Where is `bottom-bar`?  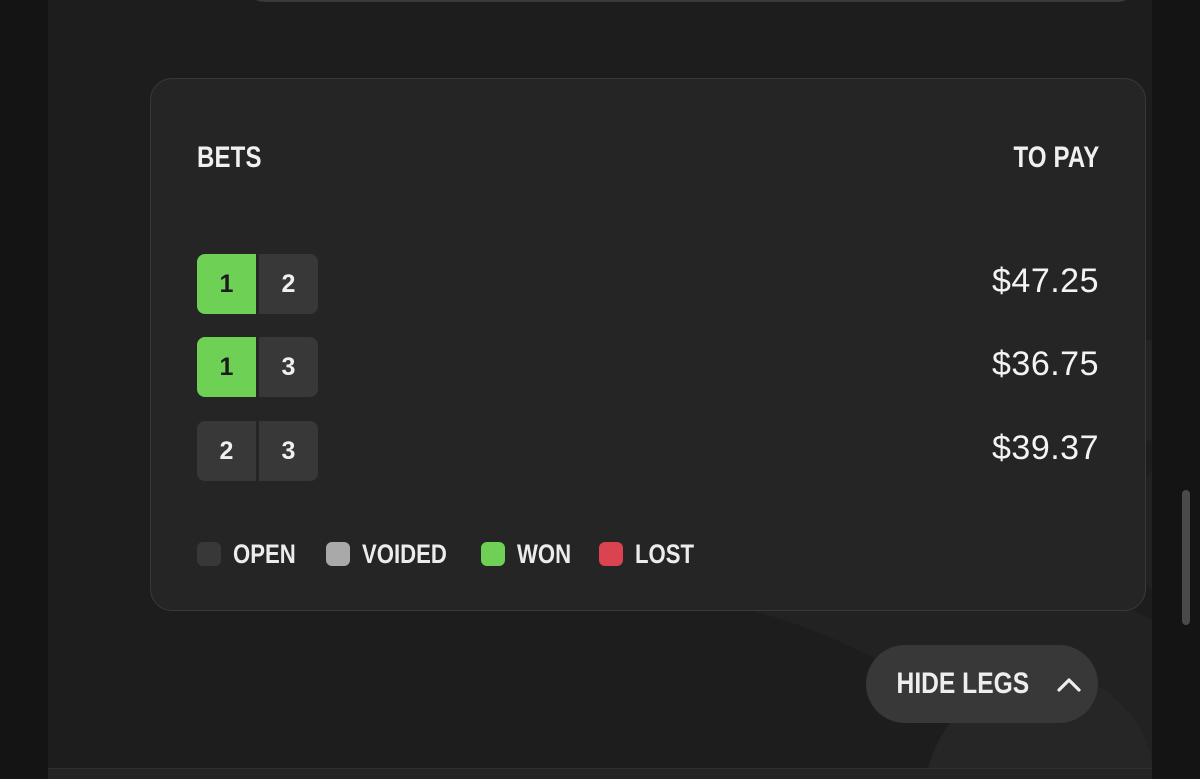 bottom-bar is located at coordinates (600, 773).